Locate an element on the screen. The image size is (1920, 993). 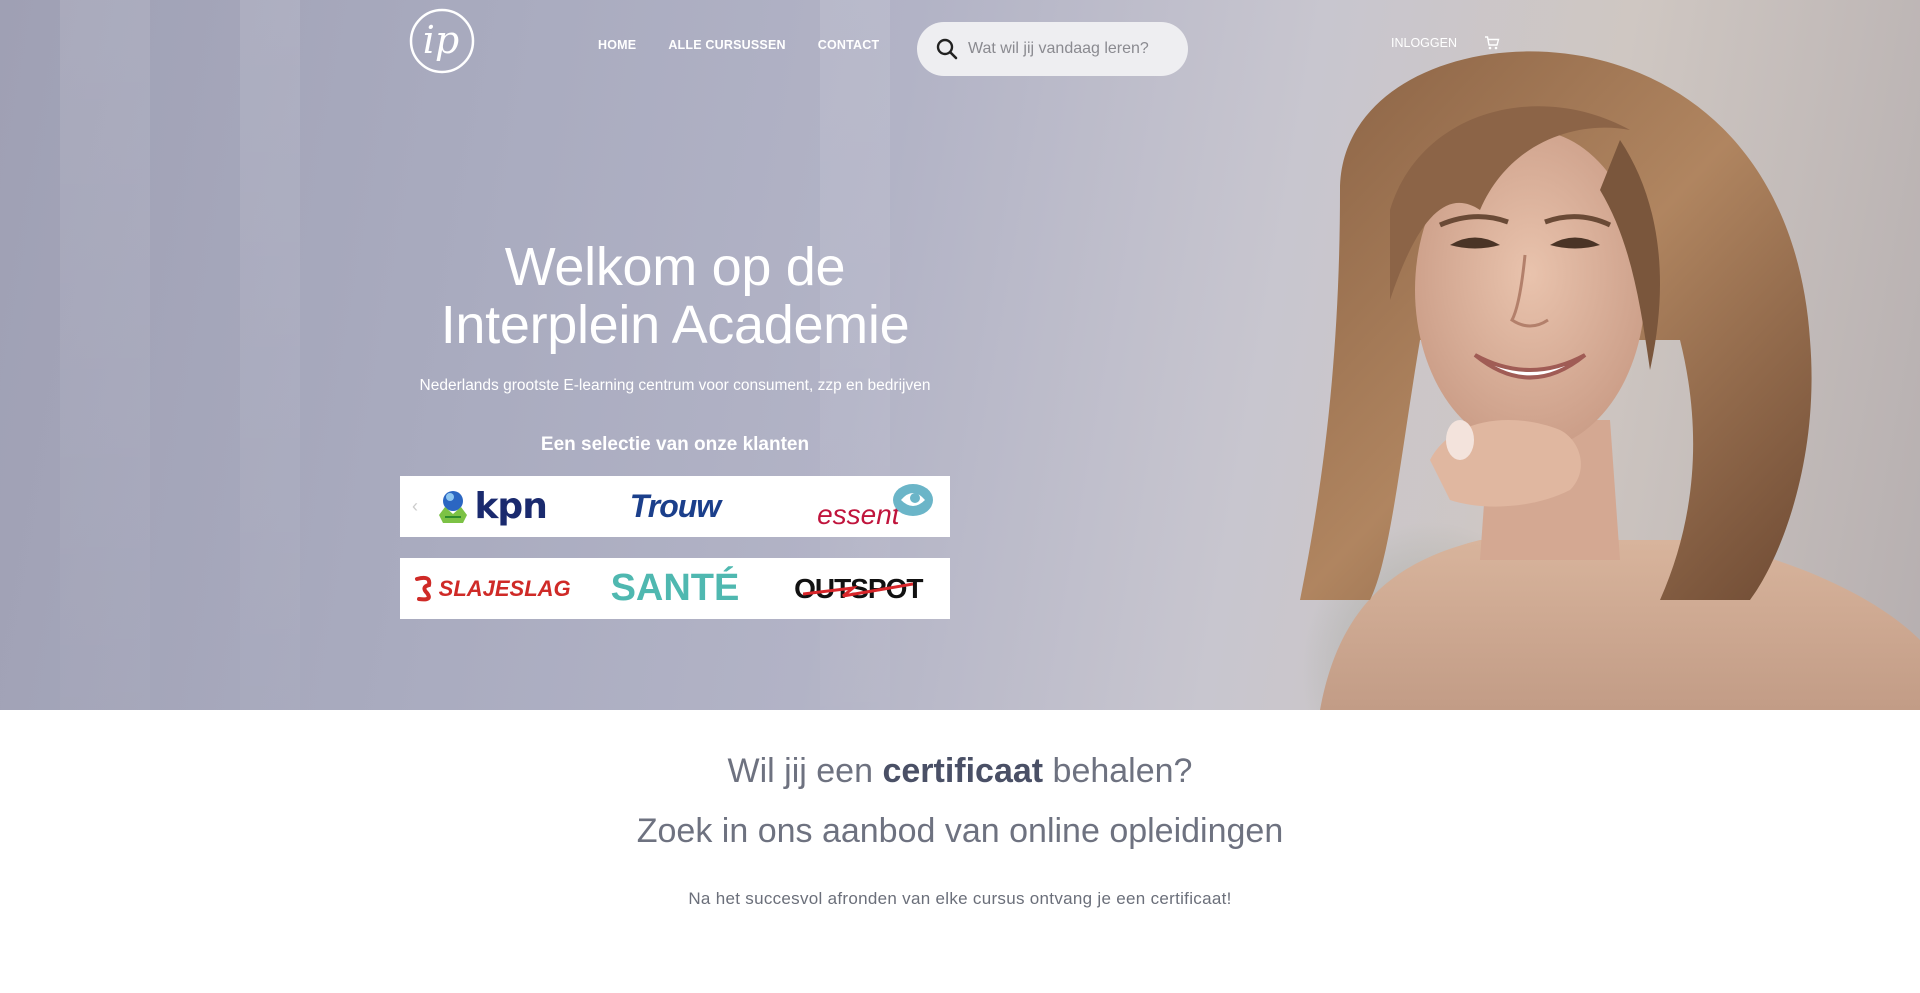
outspot-swoosh-icon is located at coordinates (858, 590).